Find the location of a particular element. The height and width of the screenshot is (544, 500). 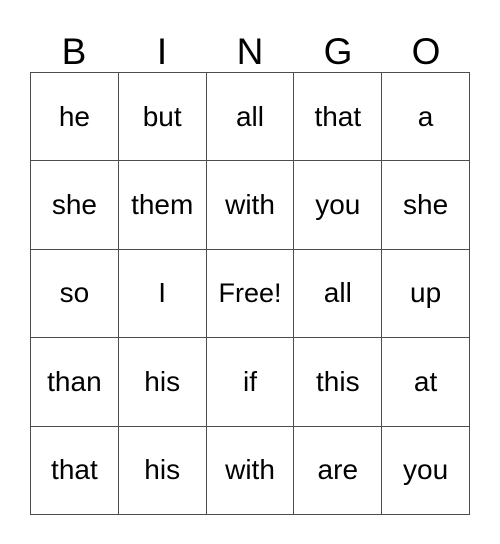

bingo-cell-r4c1: than is located at coordinates (75, 382).